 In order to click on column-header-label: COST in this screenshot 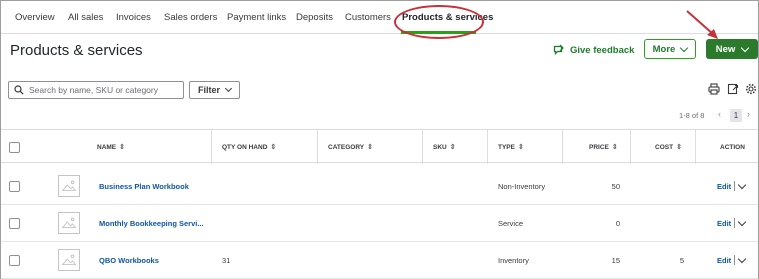, I will do `click(664, 147)`.